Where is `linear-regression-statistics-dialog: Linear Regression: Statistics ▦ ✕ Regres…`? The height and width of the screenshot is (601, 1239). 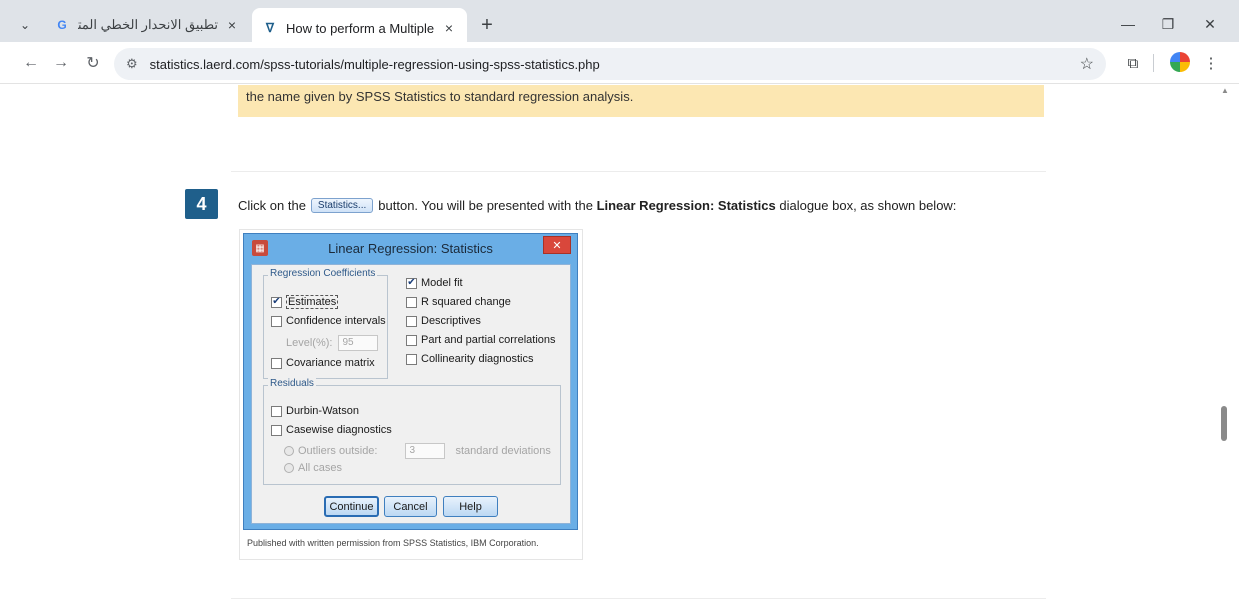
linear-regression-statistics-dialog: Linear Regression: Statistics ▦ ✕ Regres… is located at coordinates (410, 381).